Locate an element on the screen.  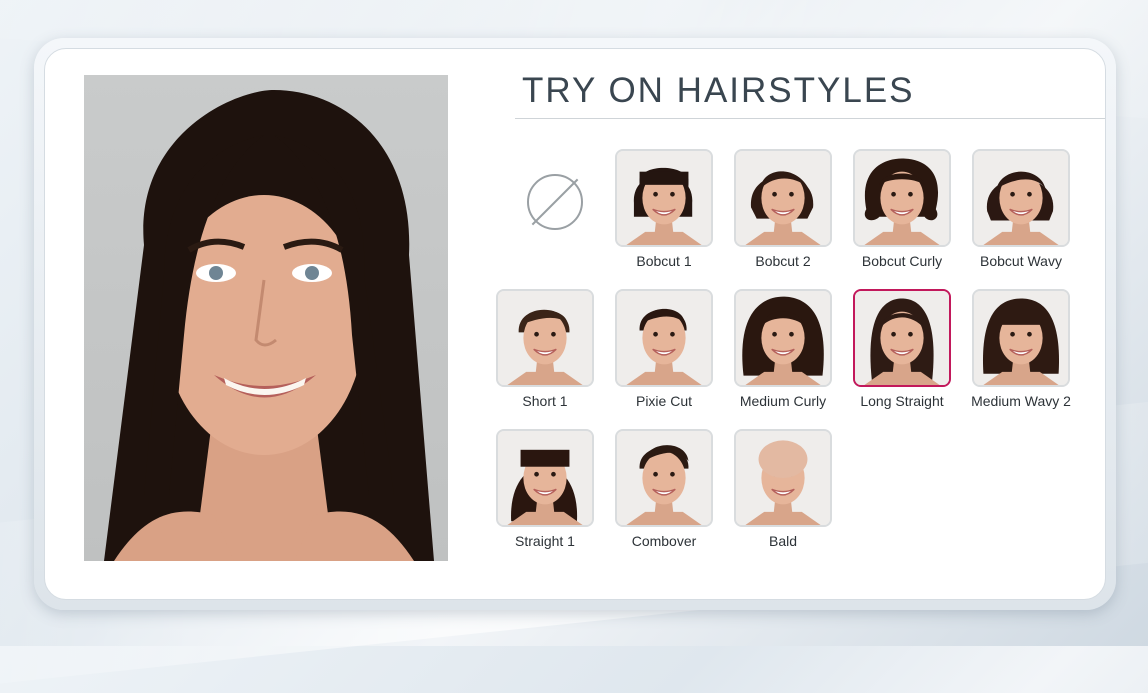
hairstyle-option: Bobcut 1 is located at coordinates (664, 209).